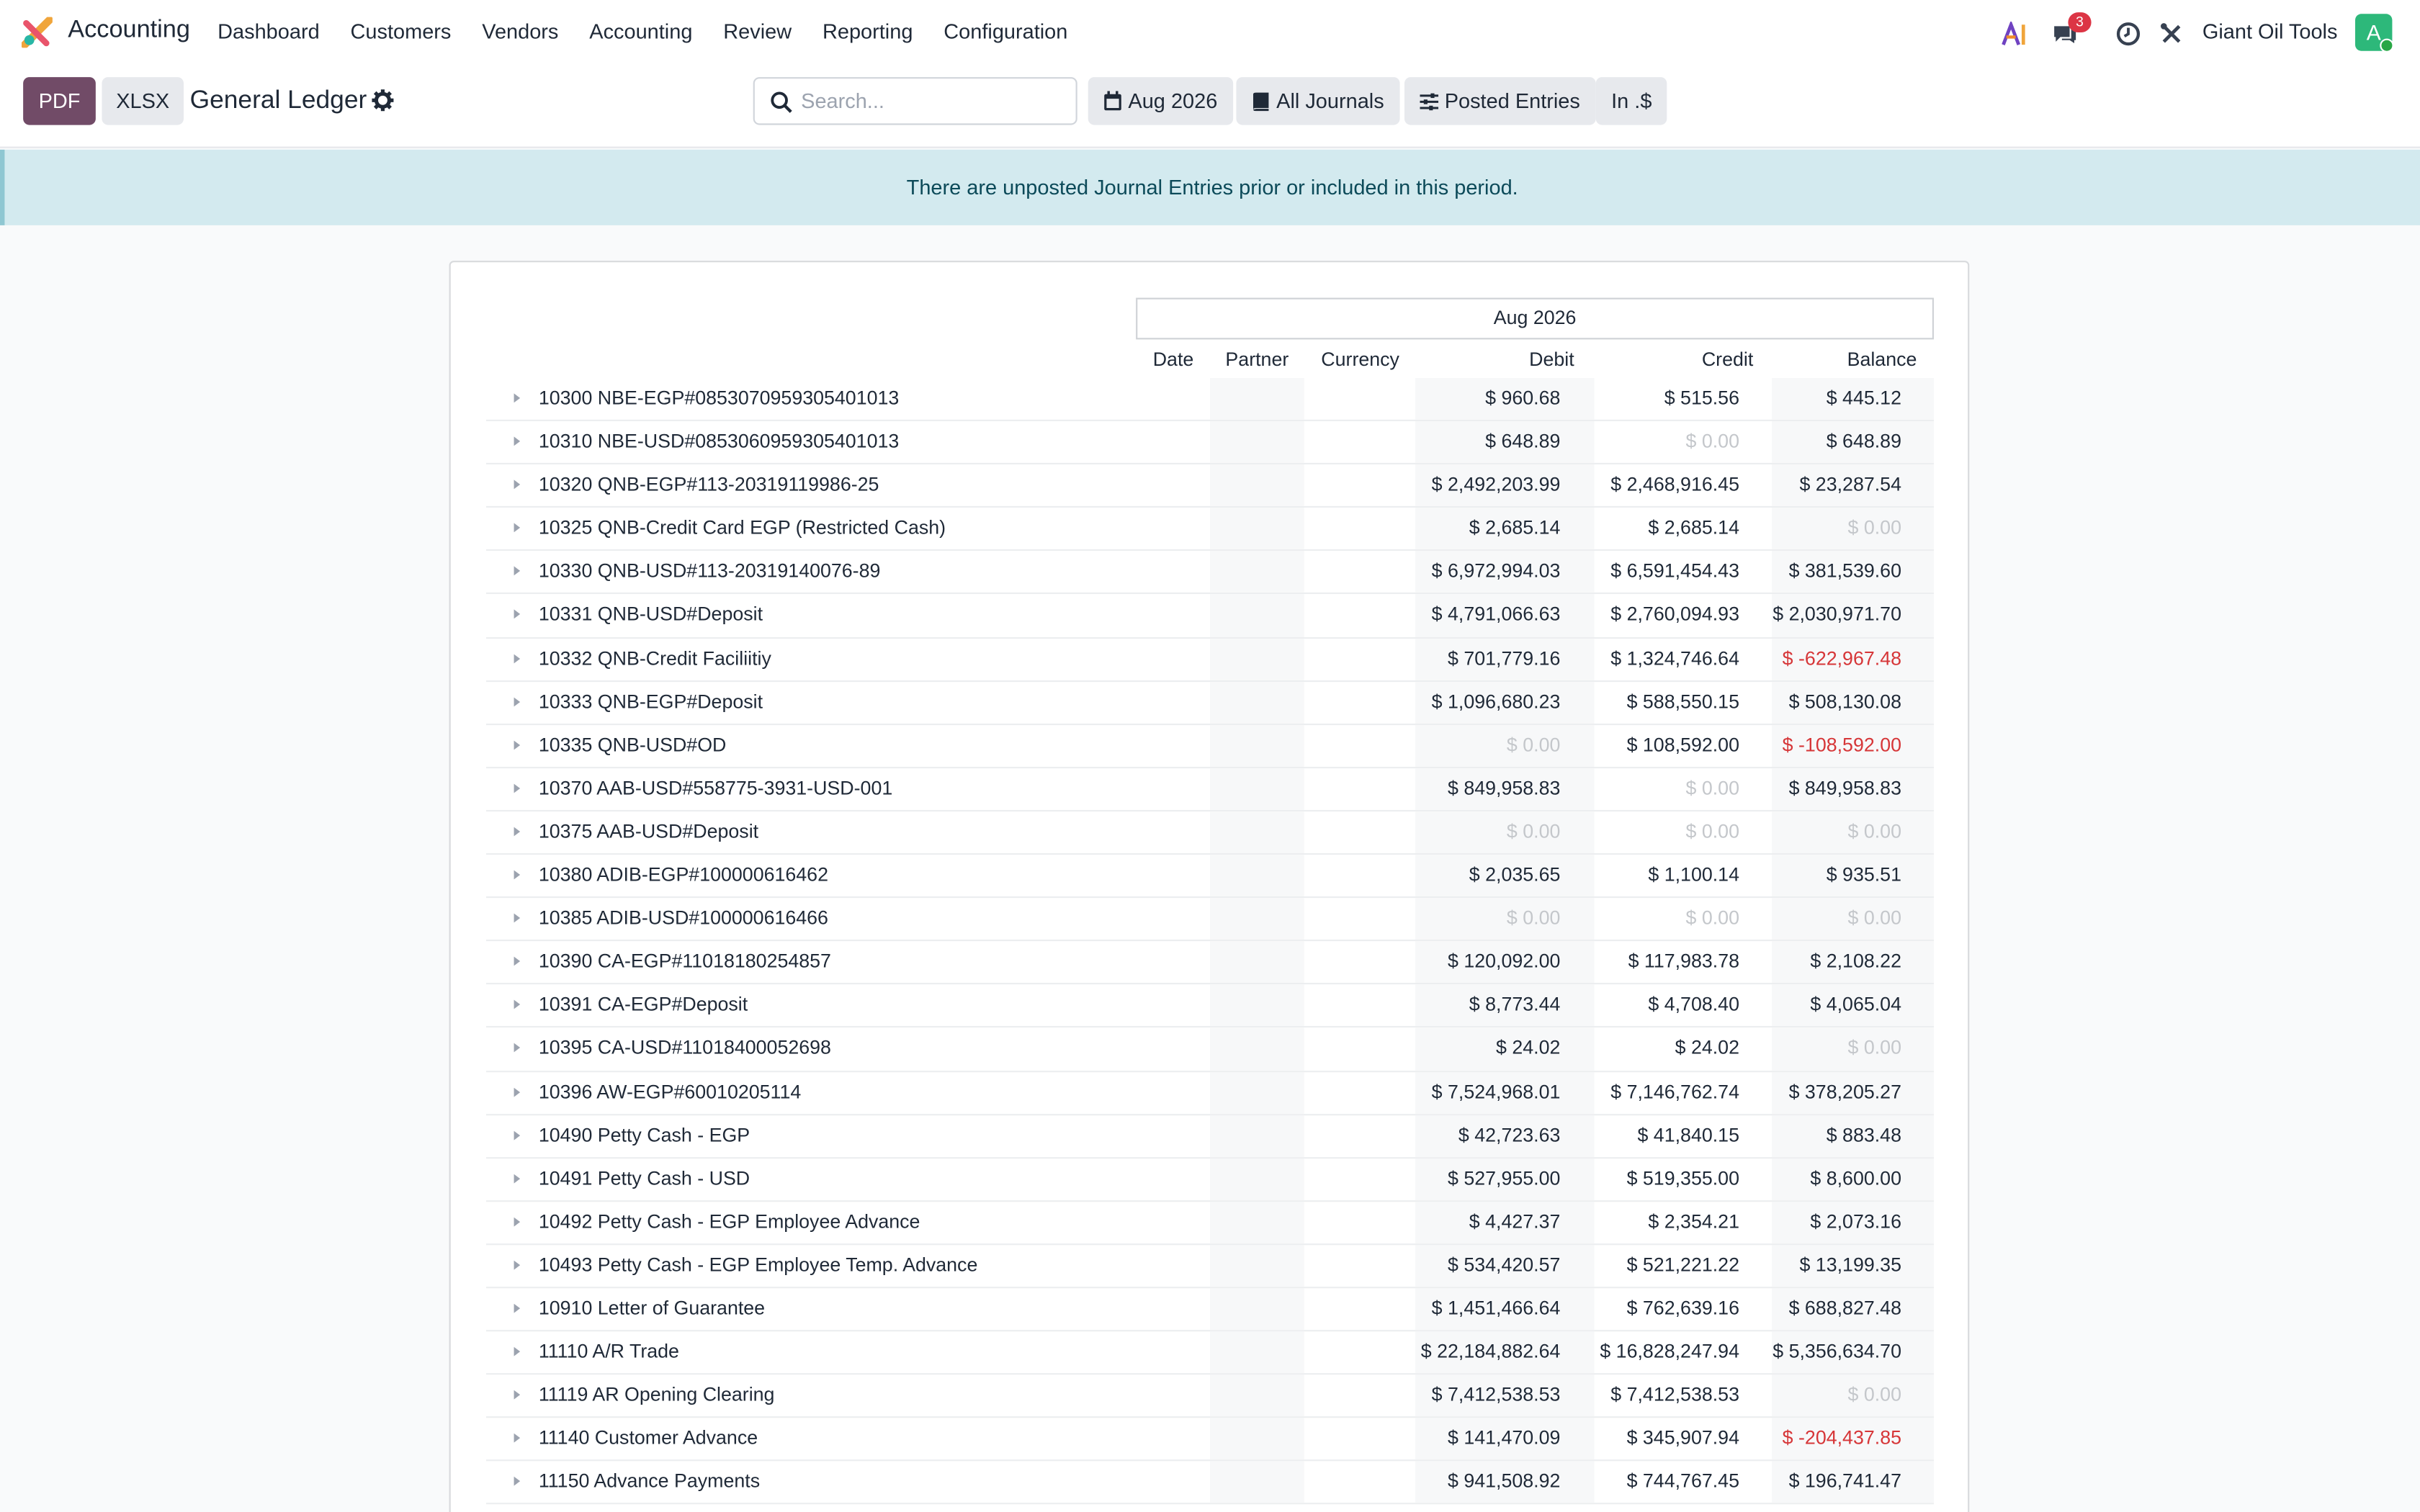 This screenshot has height=1512, width=2420. What do you see at coordinates (1006, 31) in the screenshot?
I see `menu-configuration: Configuration` at bounding box center [1006, 31].